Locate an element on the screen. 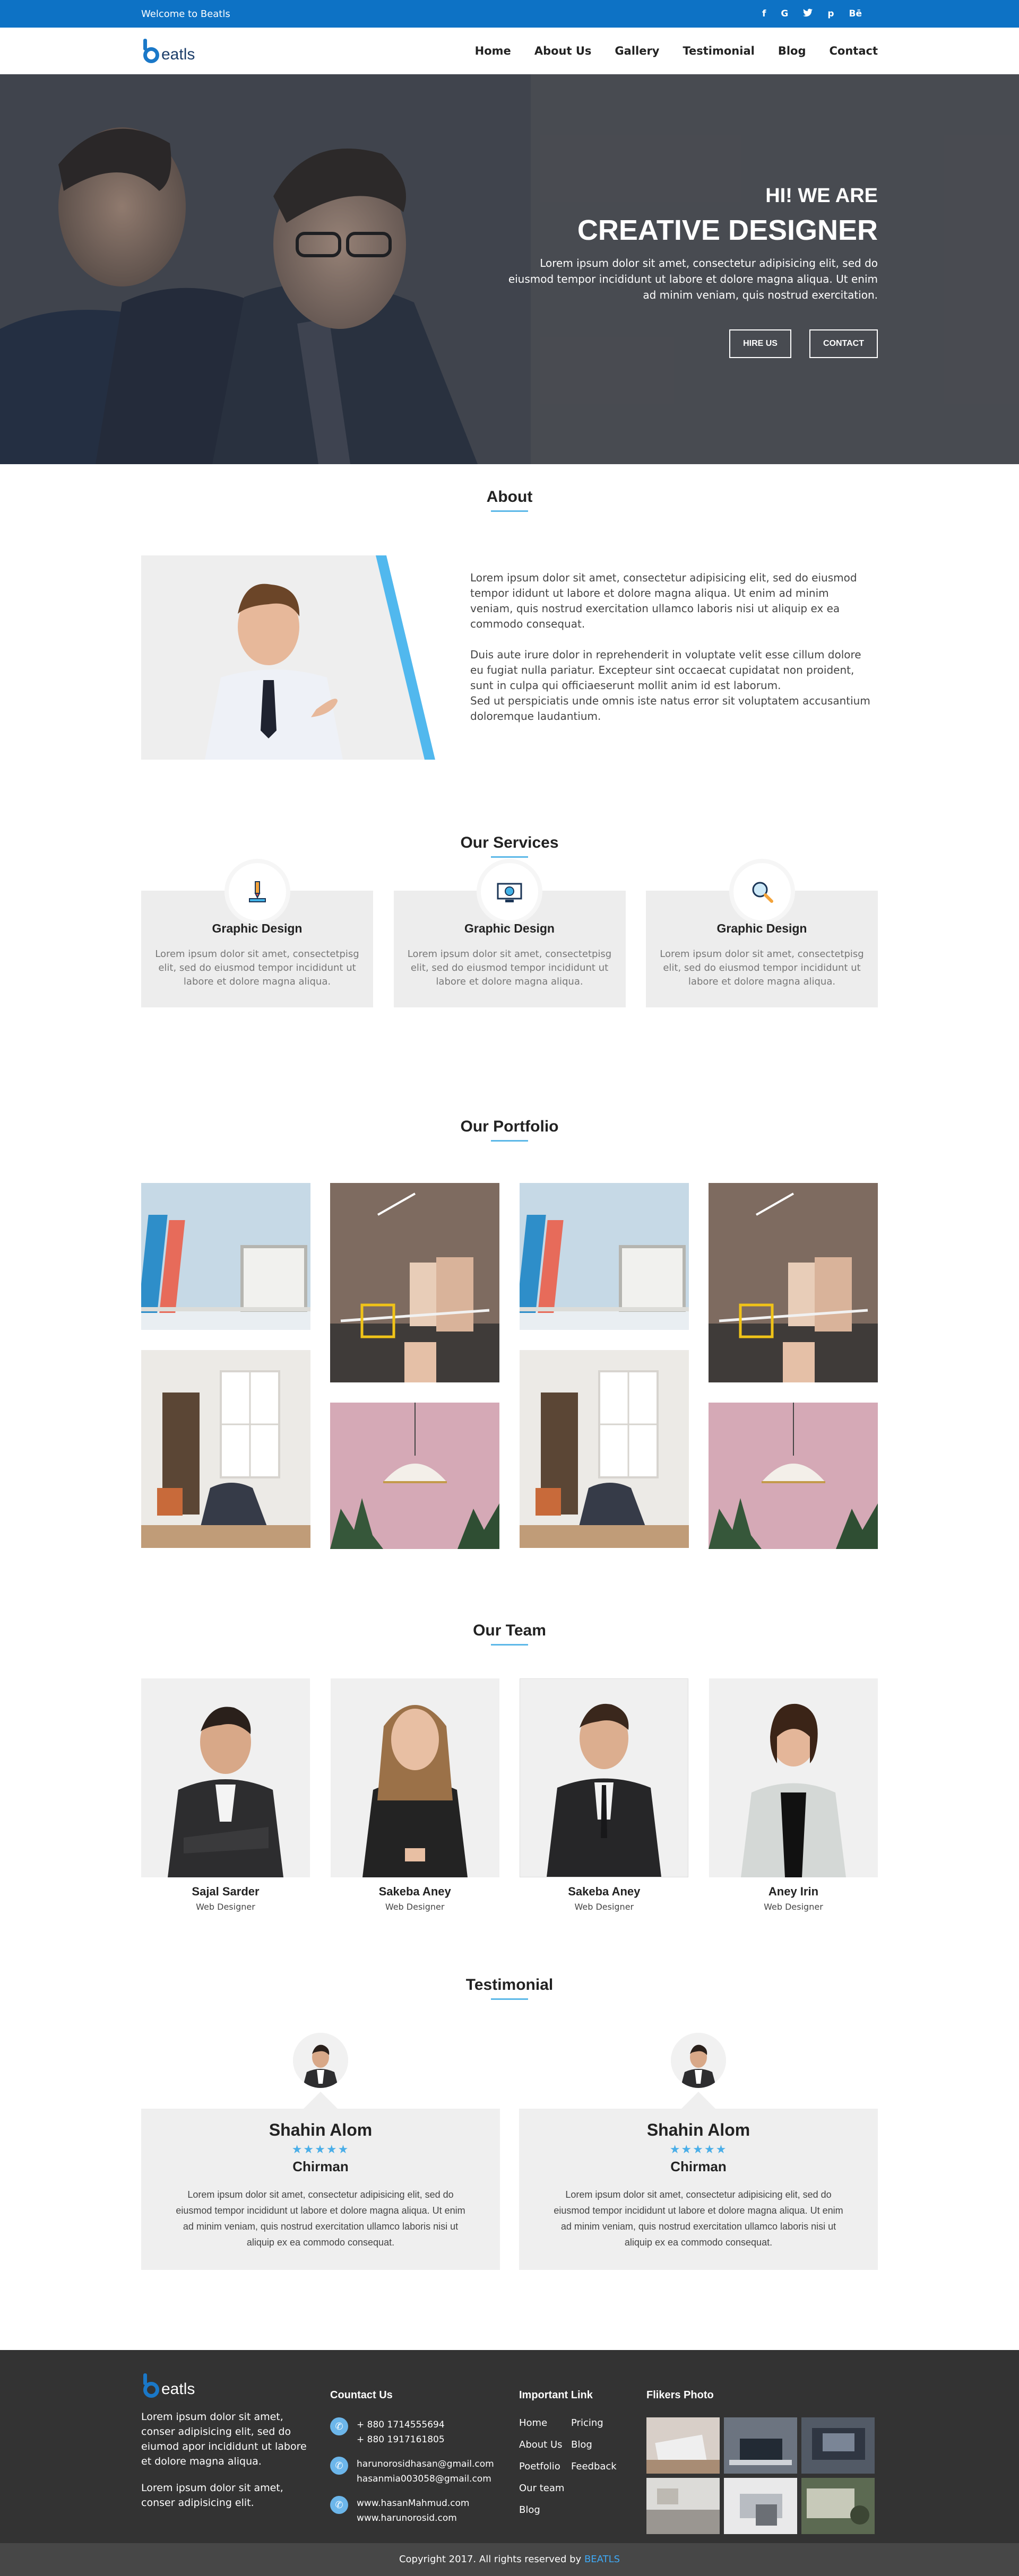  about-title: About is located at coordinates (509, 500).